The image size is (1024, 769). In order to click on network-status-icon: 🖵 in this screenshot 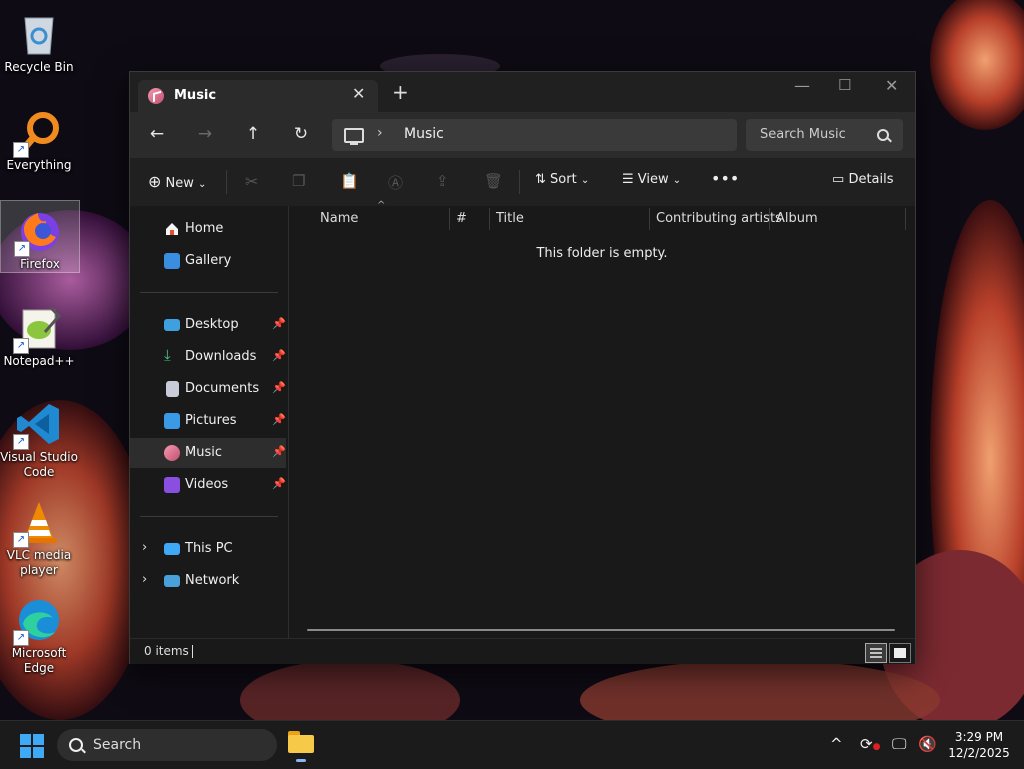, I will do `click(899, 744)`.